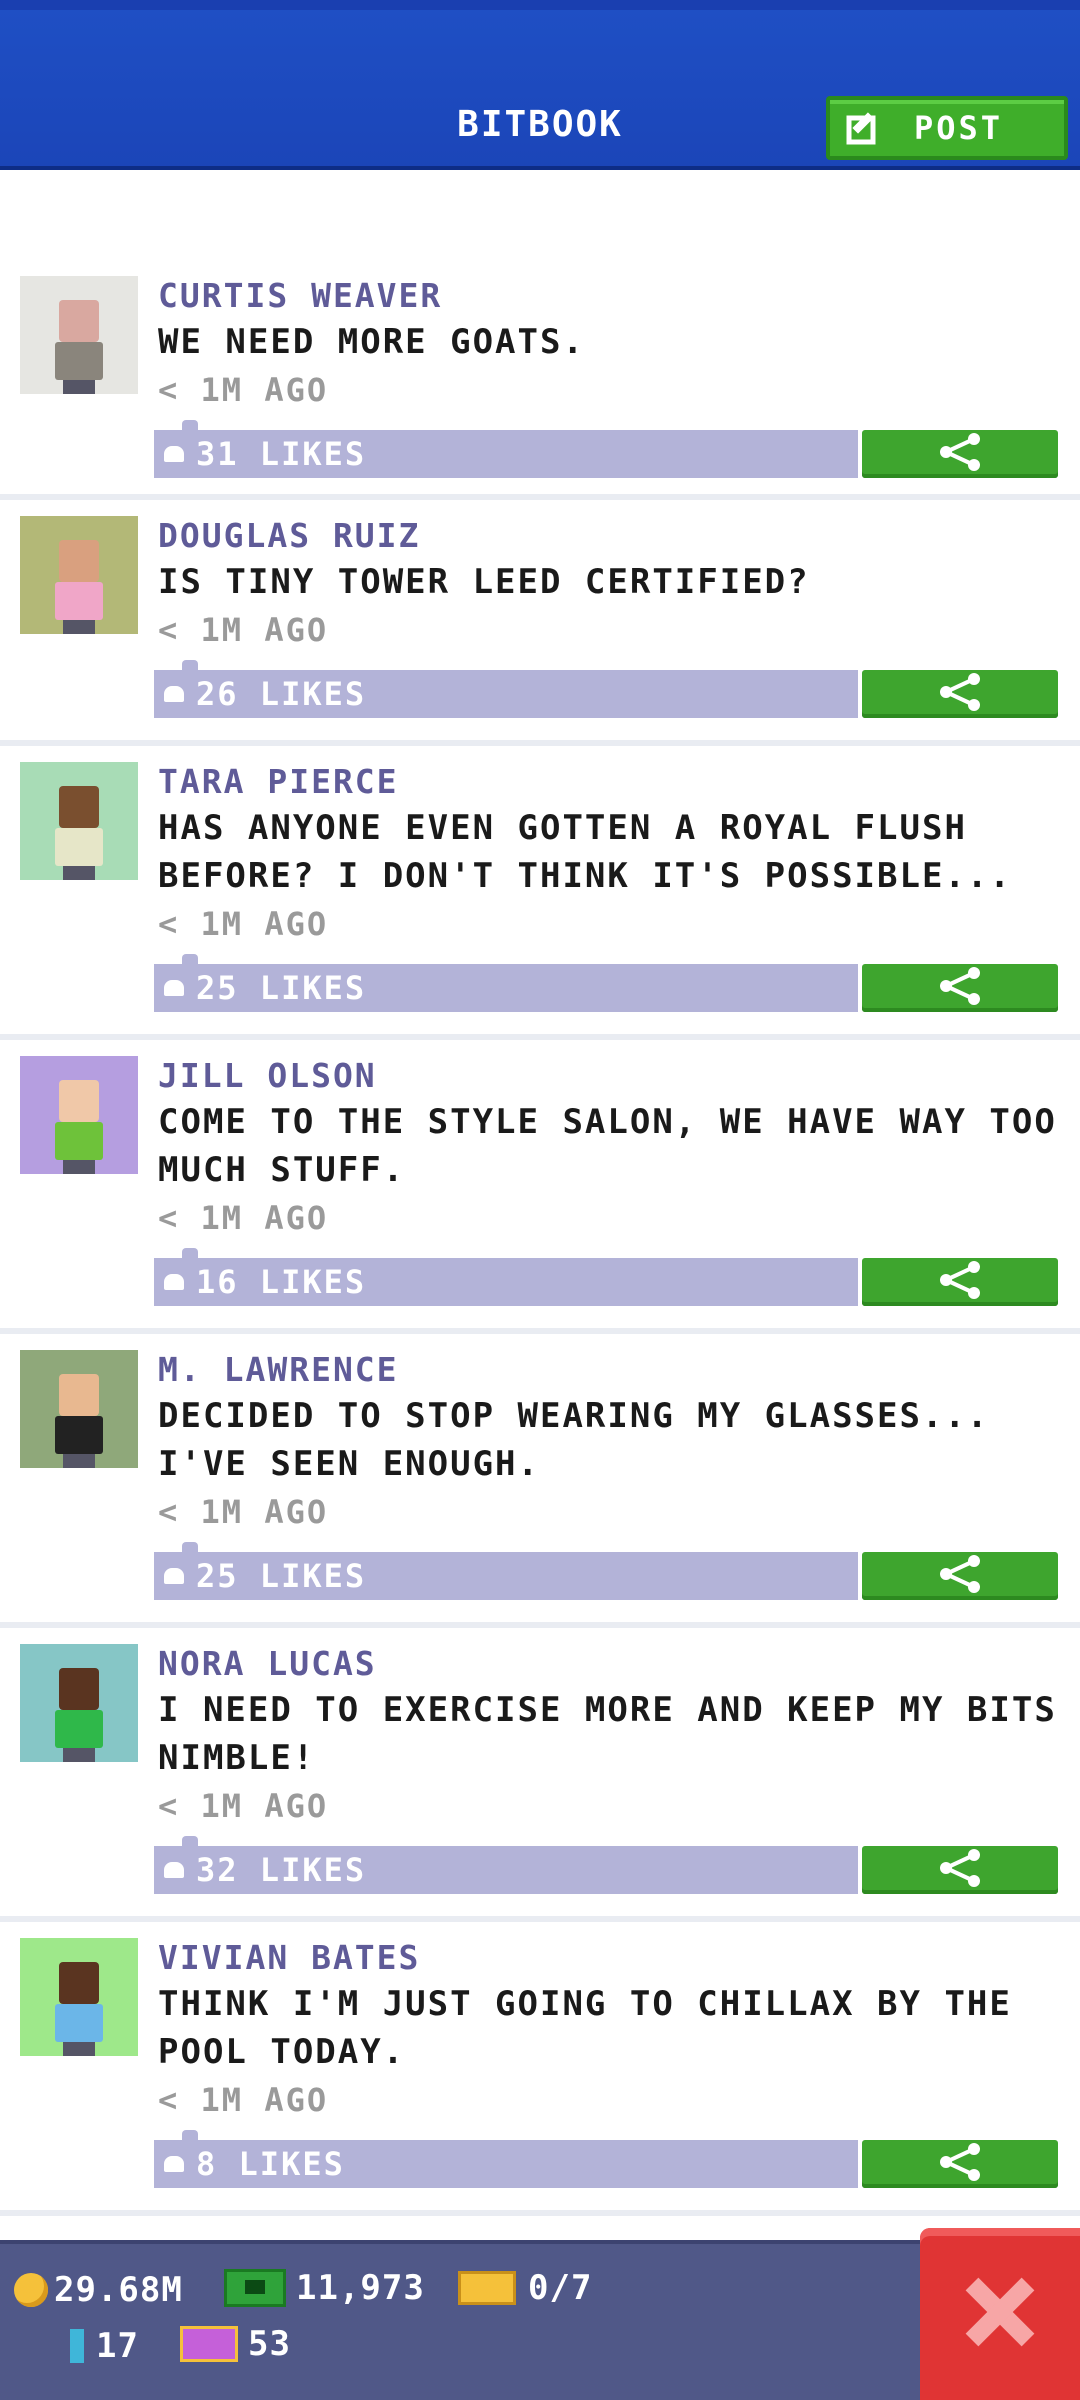 The image size is (1080, 2400). I want to click on post-author: DOUGLAS RUIZ, so click(609, 536).